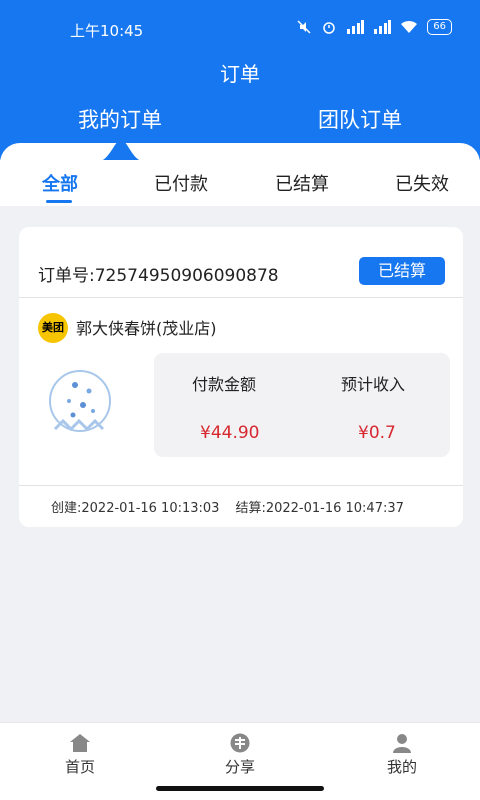  What do you see at coordinates (402, 271) in the screenshot?
I see `status-badge: 已结算` at bounding box center [402, 271].